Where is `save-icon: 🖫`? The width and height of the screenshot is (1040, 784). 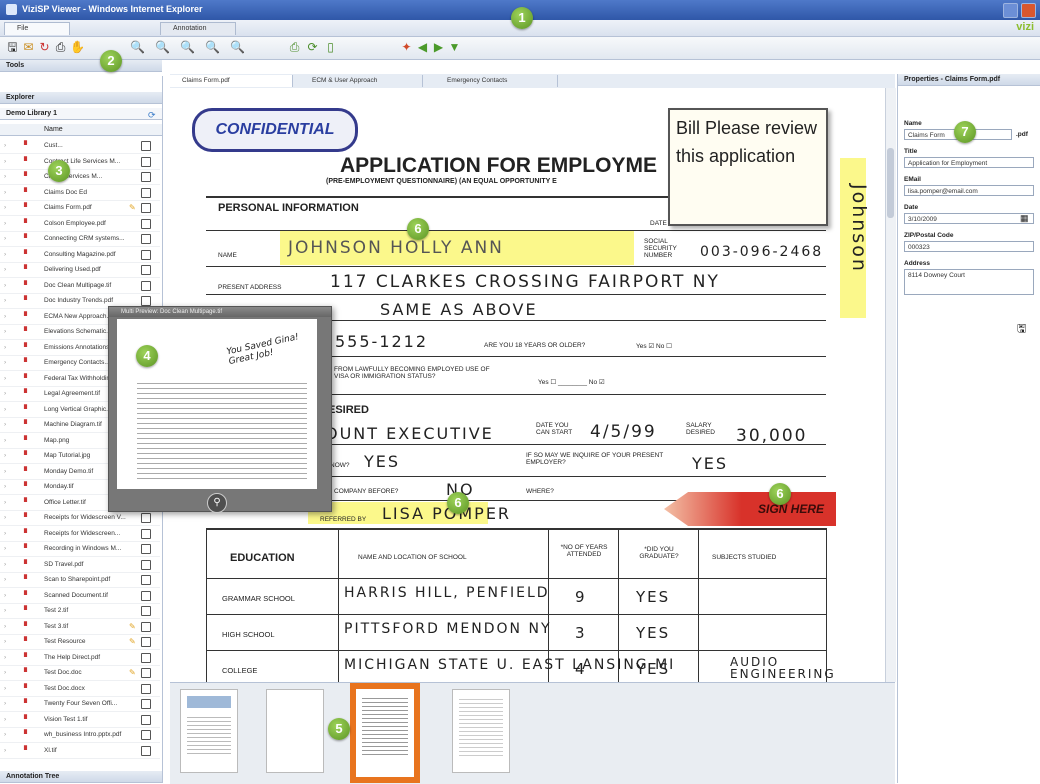 save-icon: 🖫 is located at coordinates (12, 47).